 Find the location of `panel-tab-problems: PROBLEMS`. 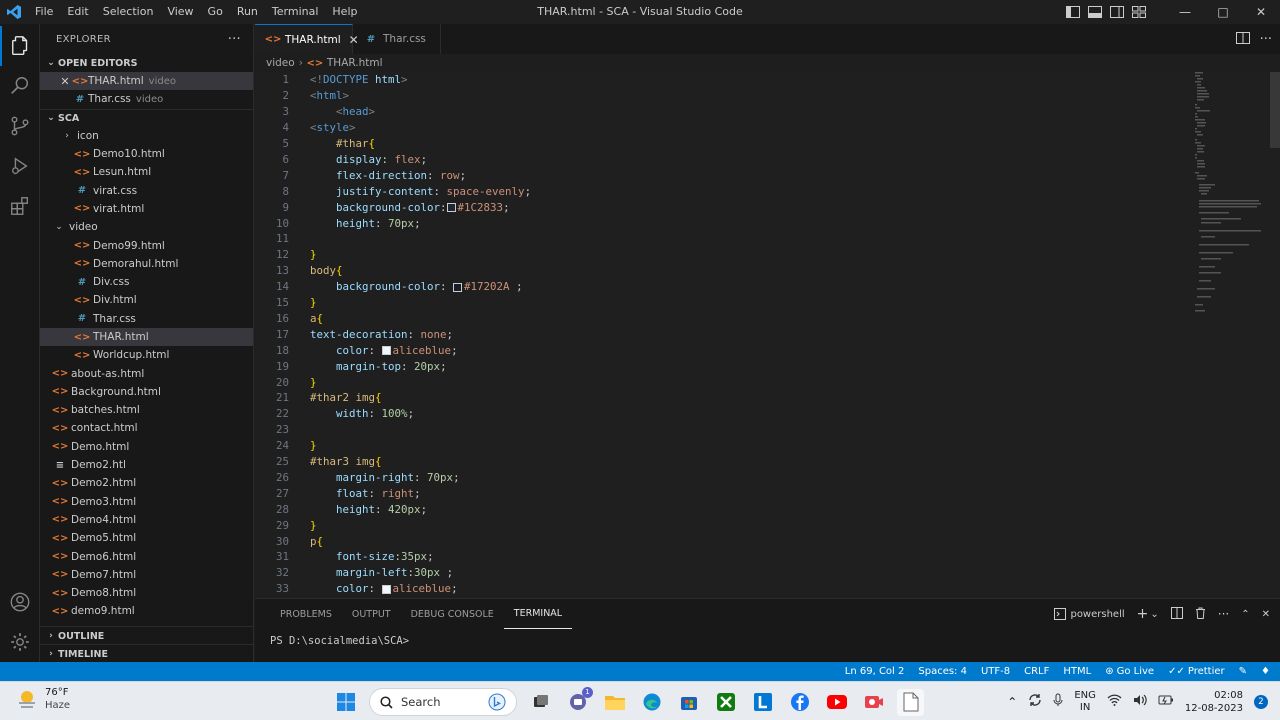

panel-tab-problems: PROBLEMS is located at coordinates (306, 614).